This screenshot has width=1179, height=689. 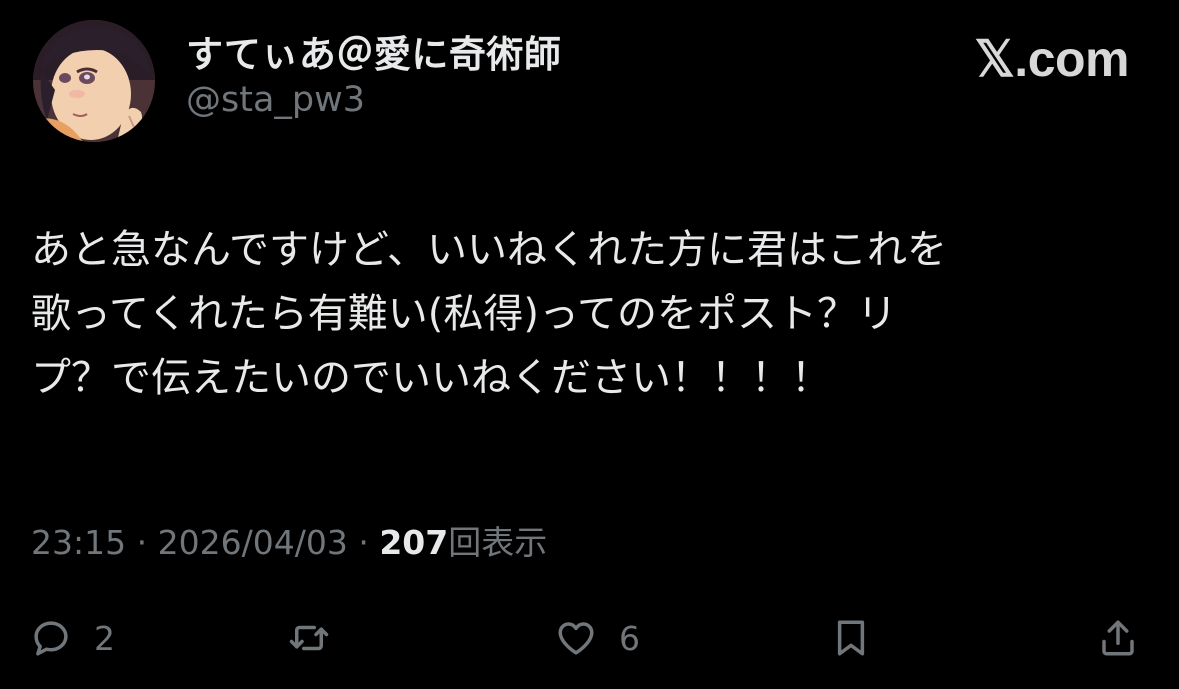 I want to click on share-button, so click(x=1118, y=638).